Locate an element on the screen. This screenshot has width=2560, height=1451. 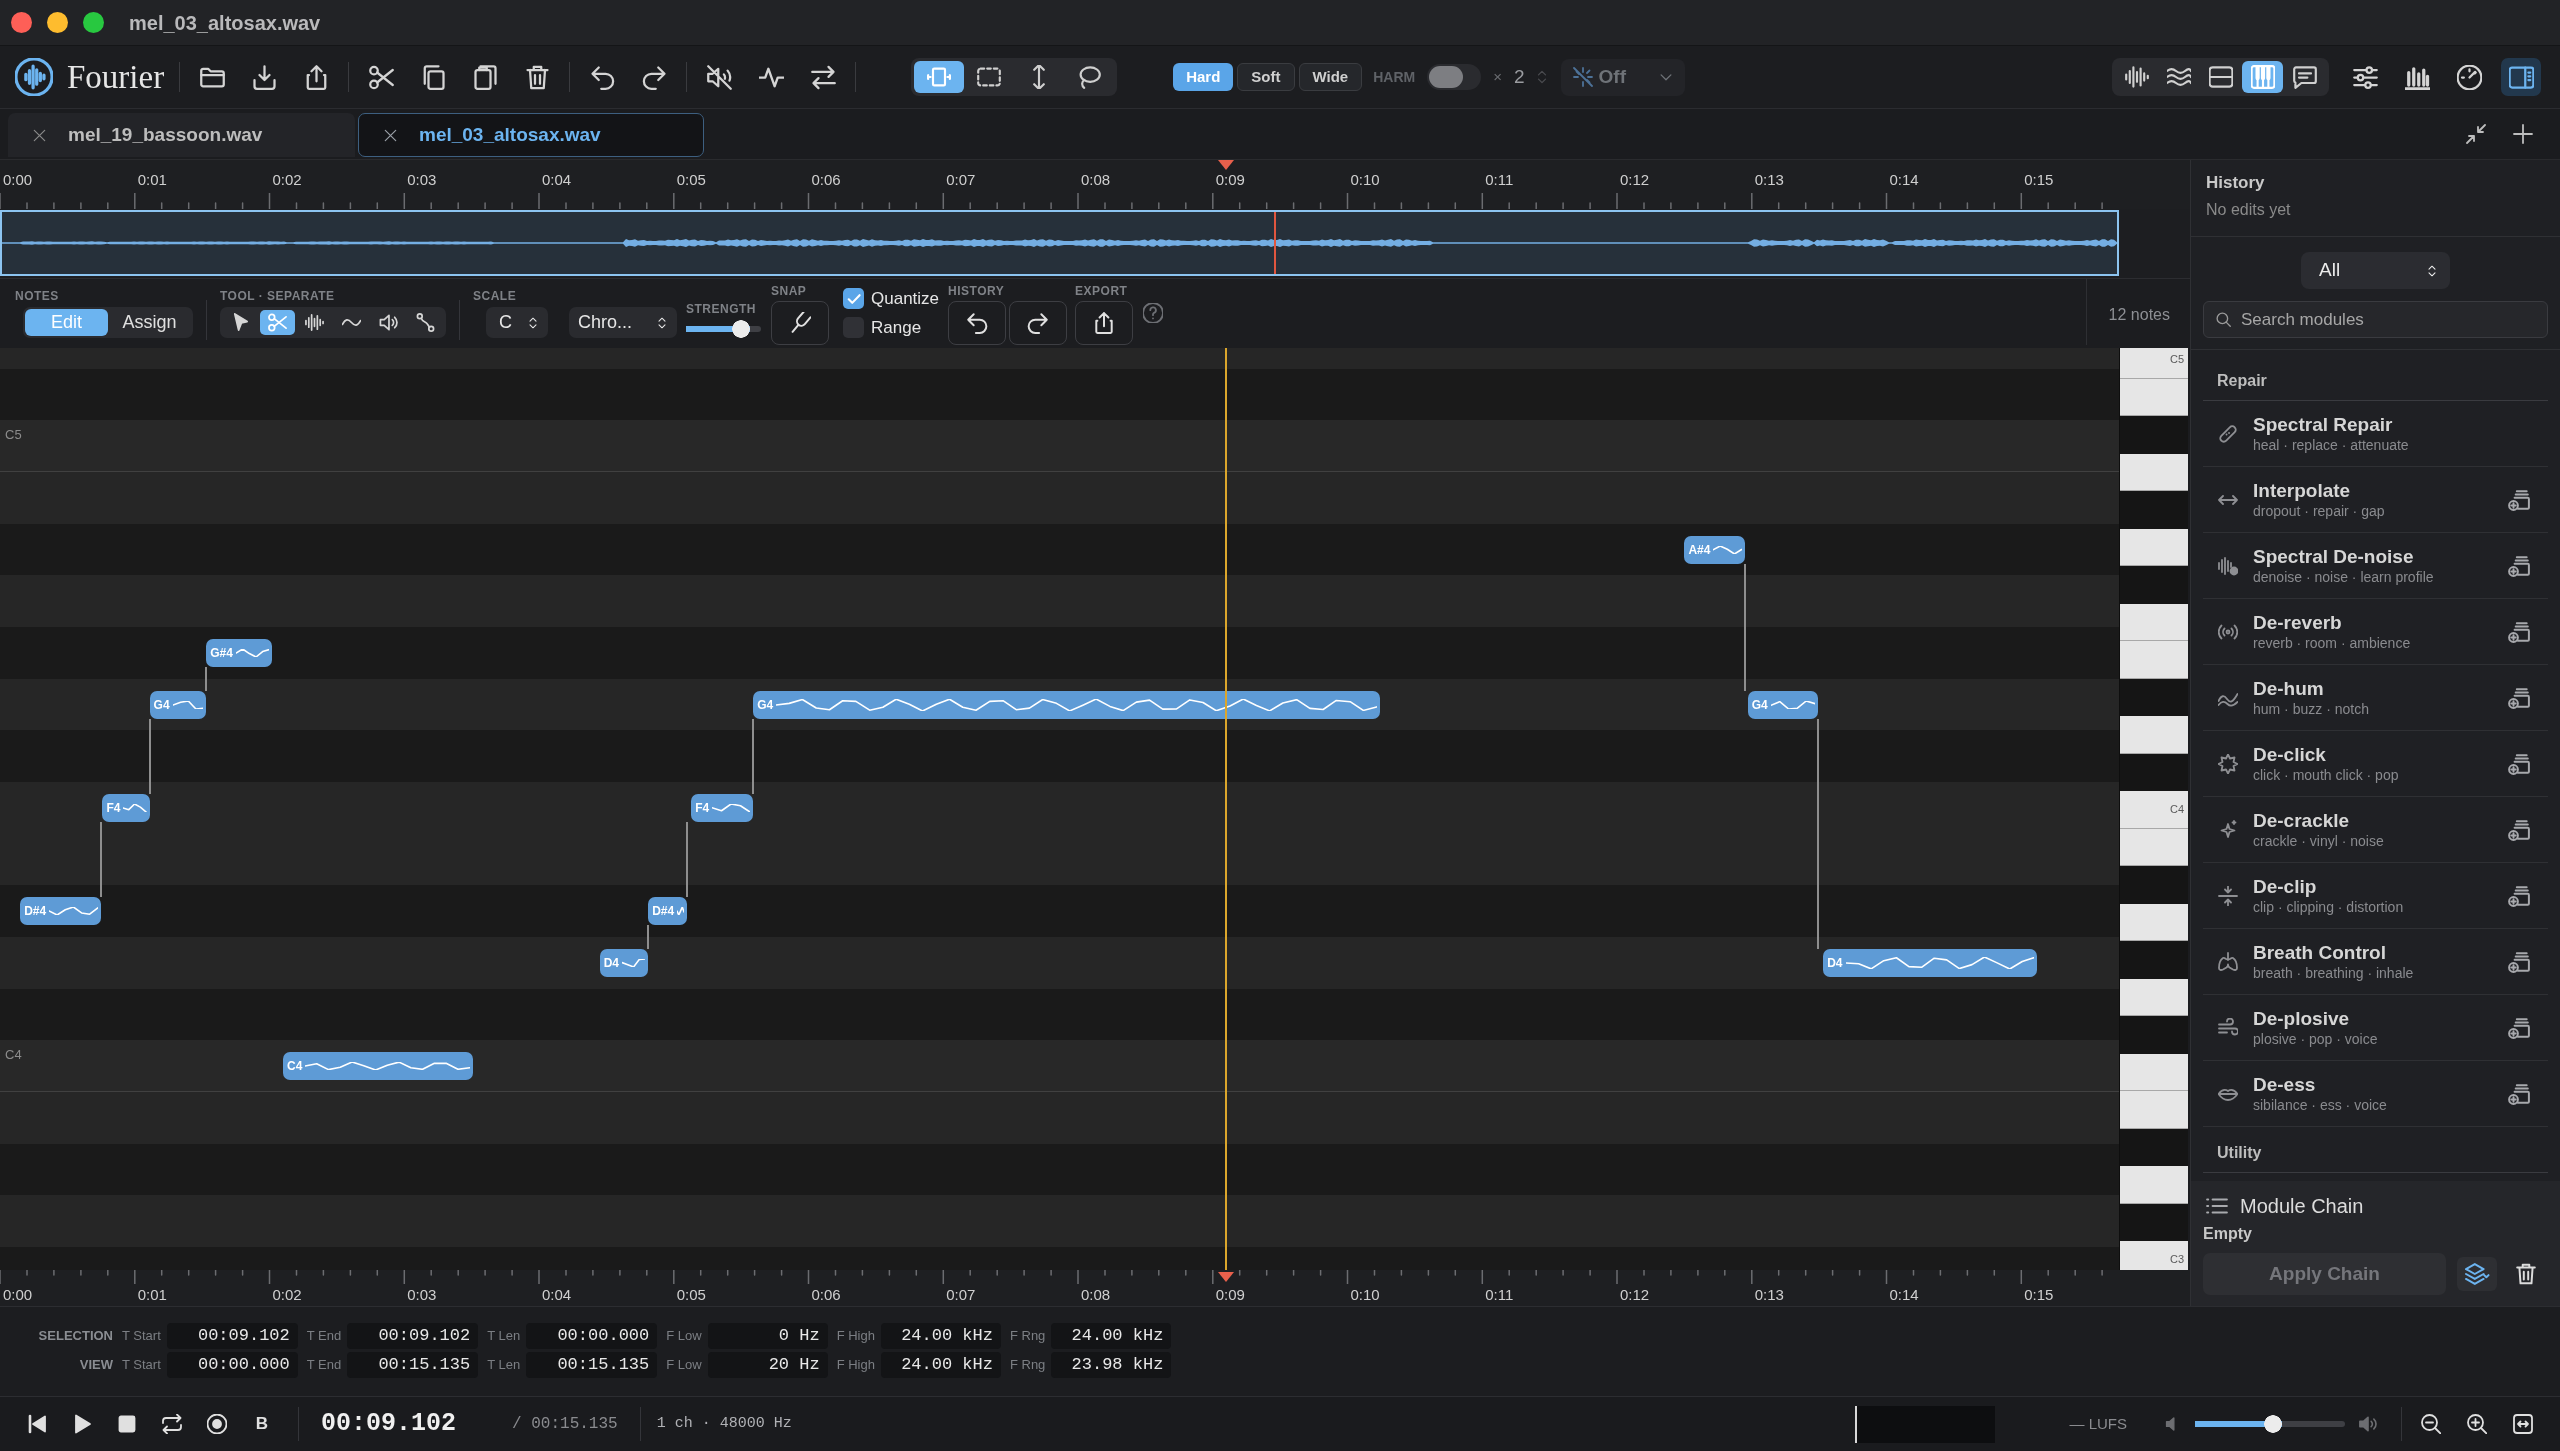
piano-roll-view-button is located at coordinates (2262, 77).